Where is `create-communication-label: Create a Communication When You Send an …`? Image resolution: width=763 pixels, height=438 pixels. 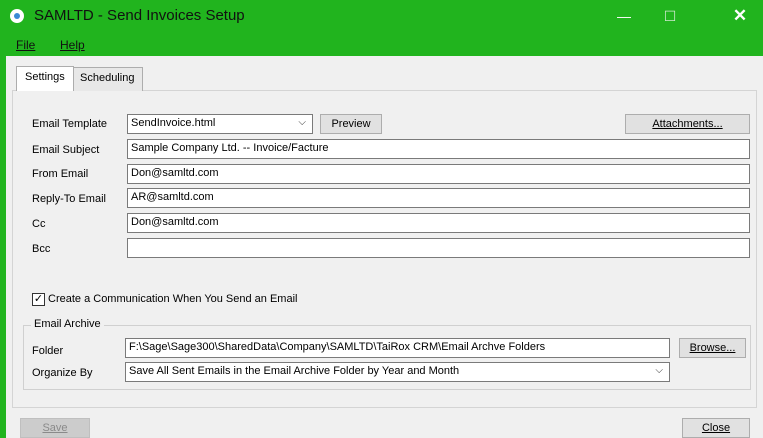 create-communication-label: Create a Communication When You Send an … is located at coordinates (173, 299).